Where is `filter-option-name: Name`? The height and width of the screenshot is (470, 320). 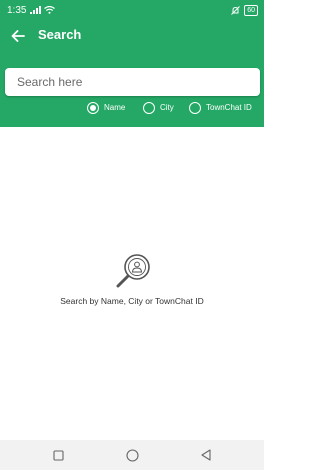
filter-option-name: Name is located at coordinates (106, 108).